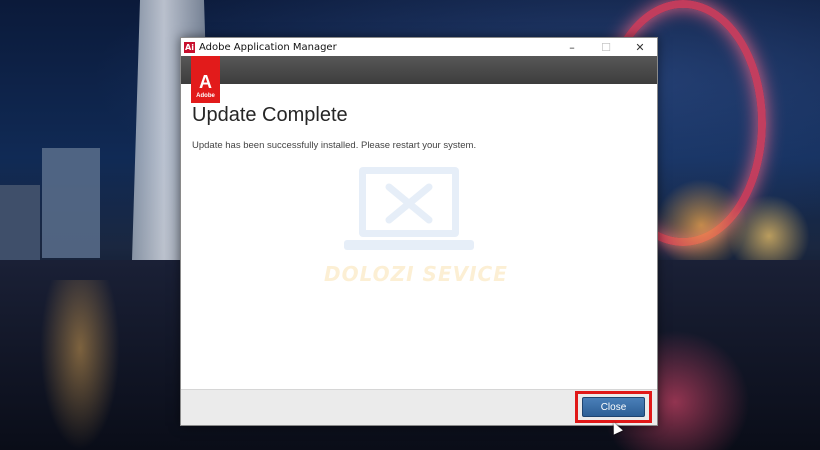  Describe the element at coordinates (268, 47) in the screenshot. I see `window-title: Adobe Application Manager` at that location.